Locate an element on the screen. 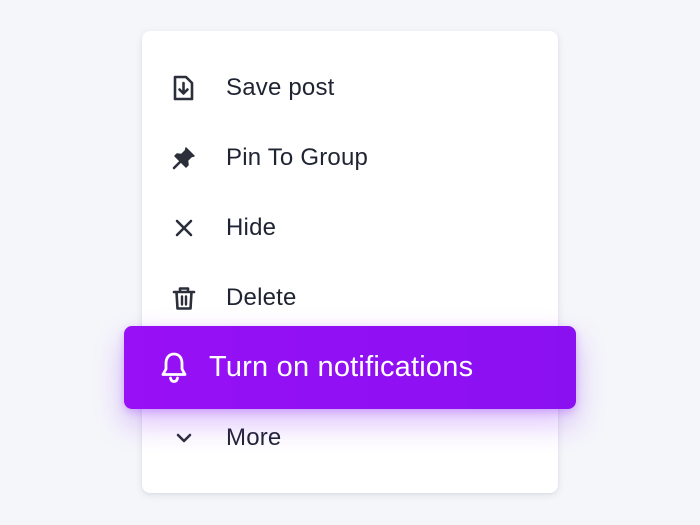 The image size is (700, 525). menu-item-hide: Hide is located at coordinates (350, 228).